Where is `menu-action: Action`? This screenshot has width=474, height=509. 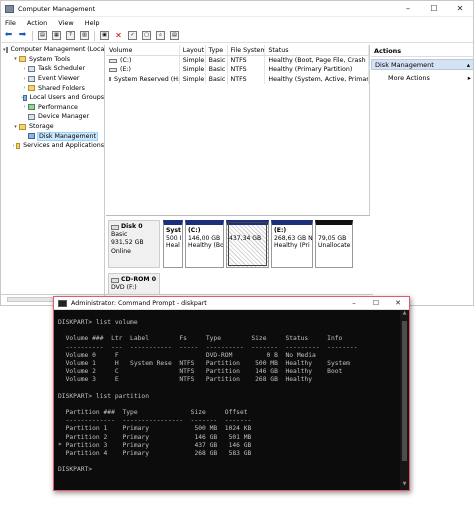
menu-action: Action is located at coordinates (37, 23).